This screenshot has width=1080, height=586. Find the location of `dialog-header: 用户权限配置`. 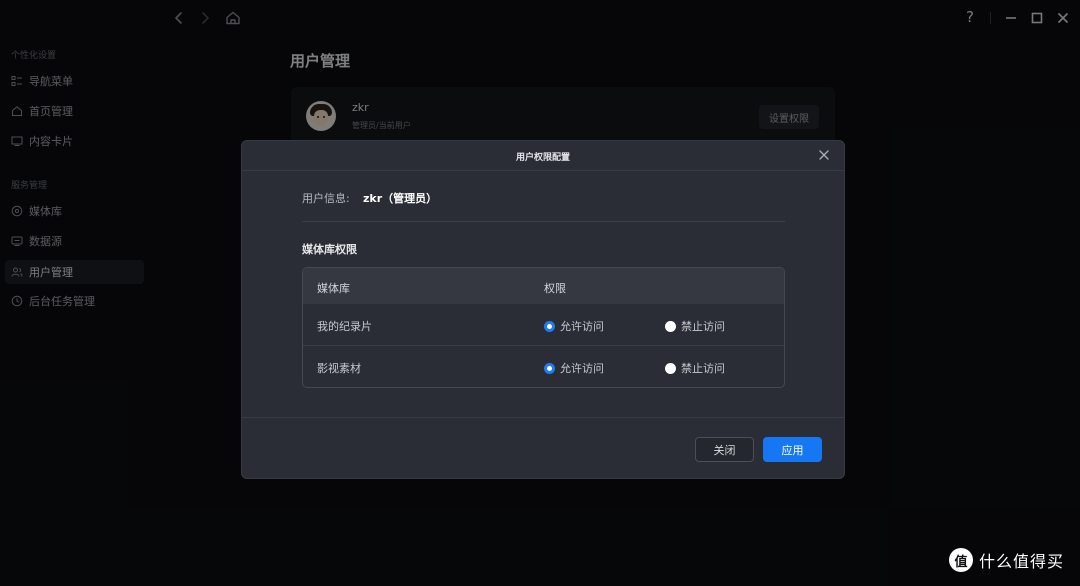

dialog-header: 用户权限配置 is located at coordinates (543, 156).